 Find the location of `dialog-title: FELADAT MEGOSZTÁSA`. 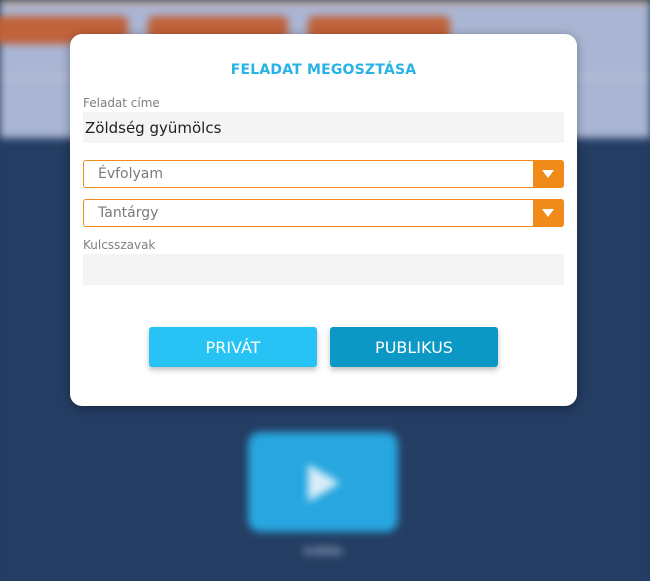

dialog-title: FELADAT MEGOSZTÁSA is located at coordinates (323, 70).